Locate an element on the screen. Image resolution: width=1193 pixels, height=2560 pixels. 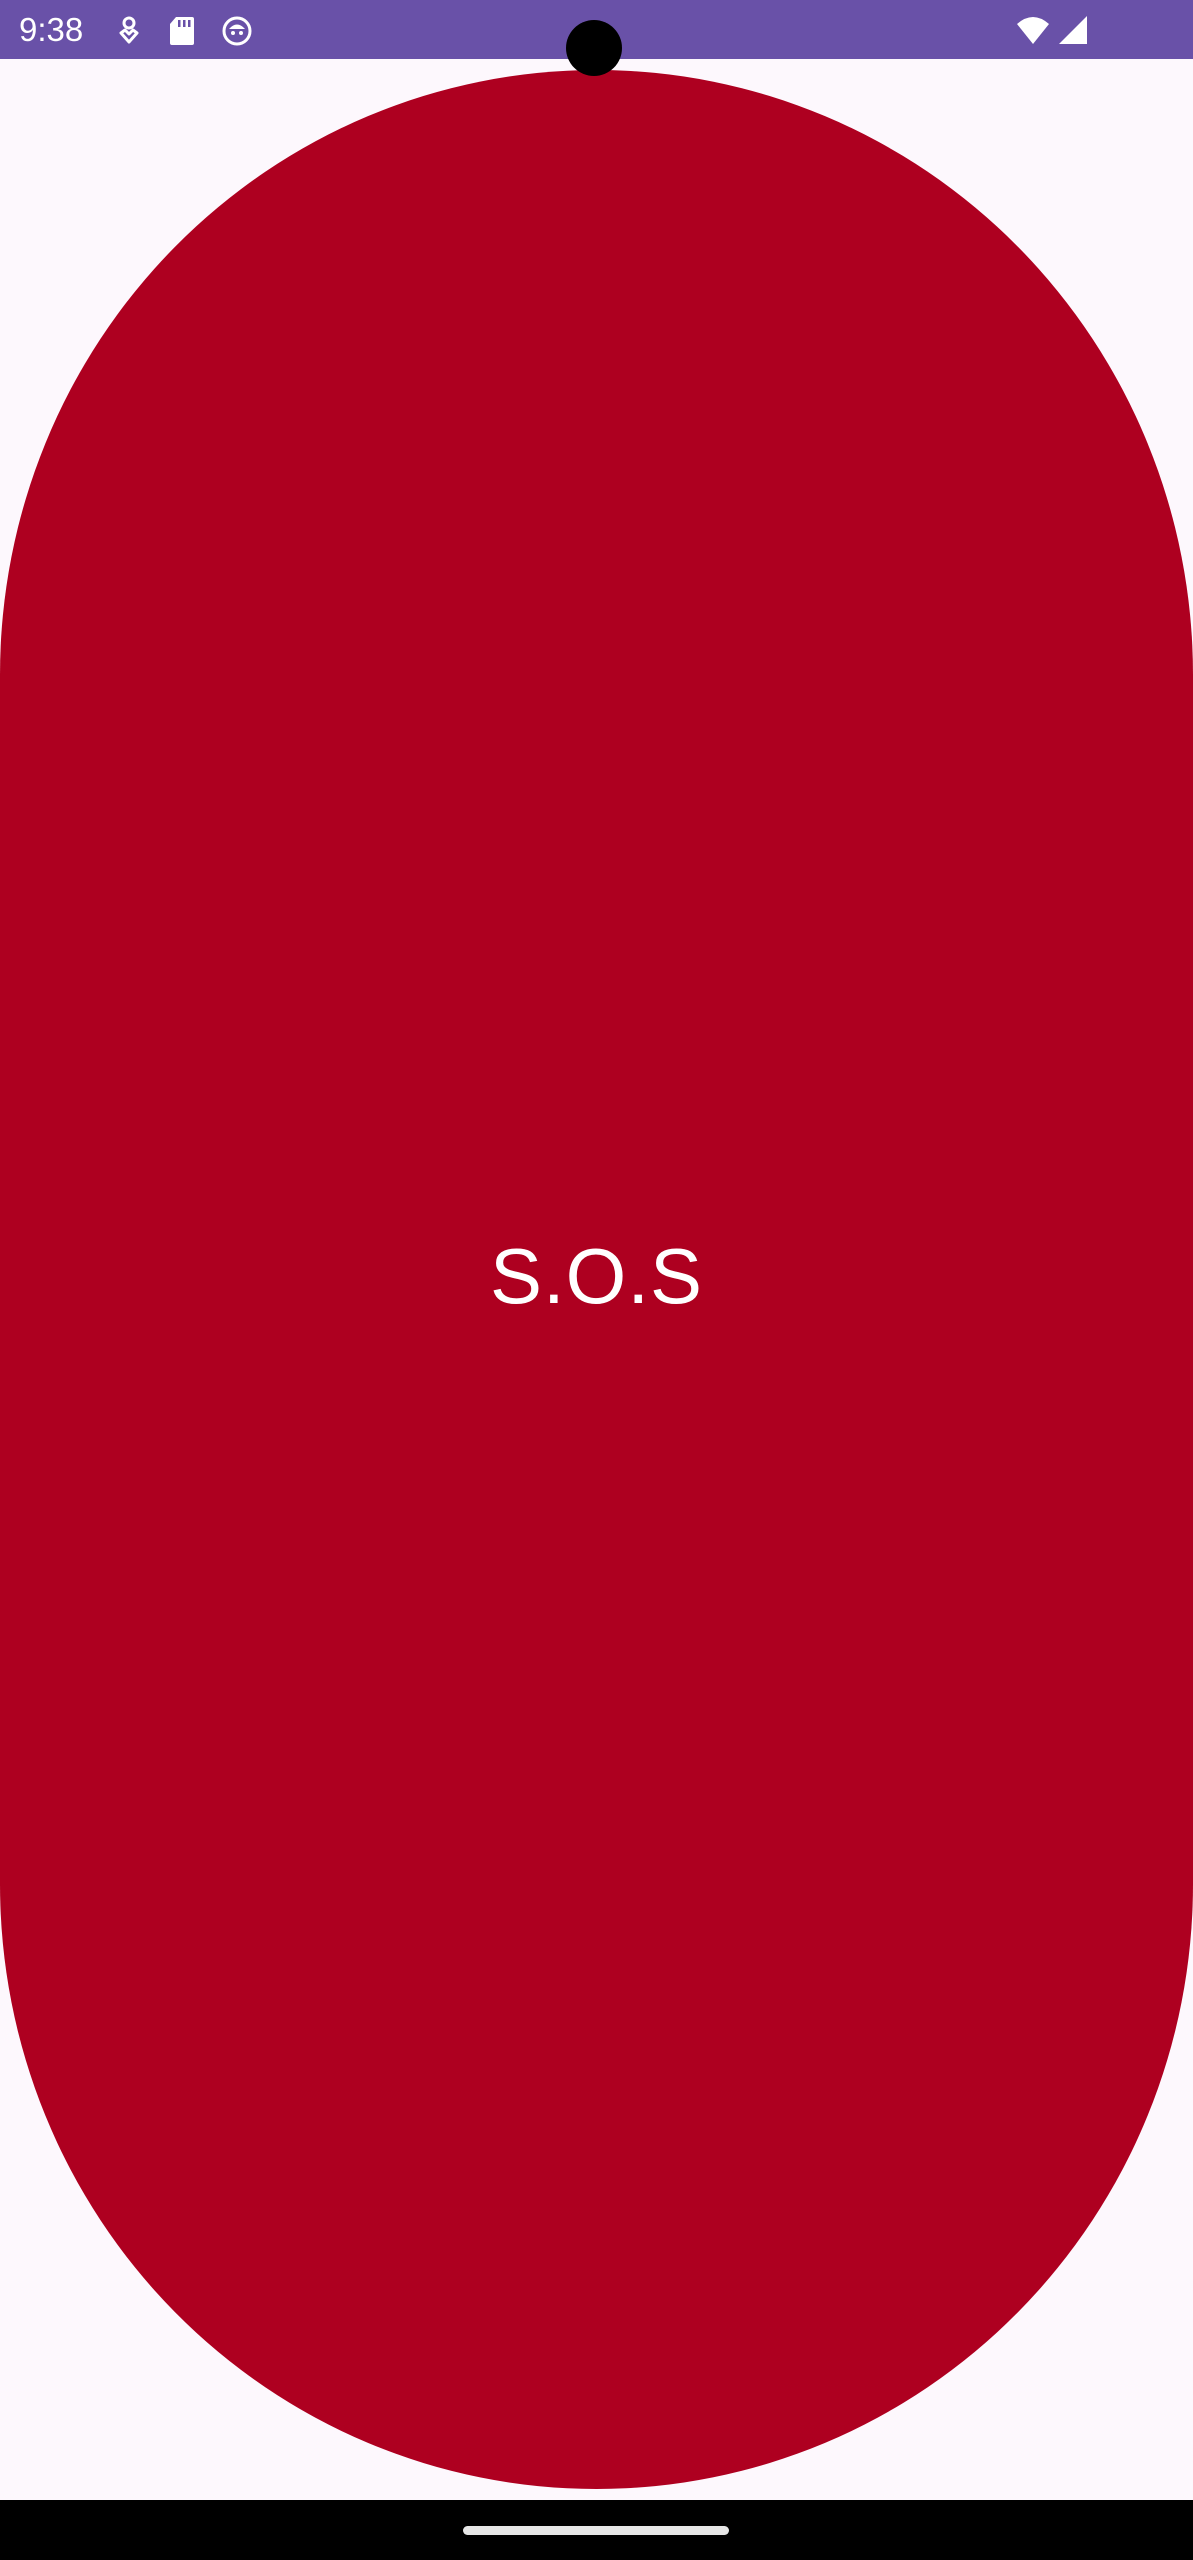
face-icon is located at coordinates (237, 31).